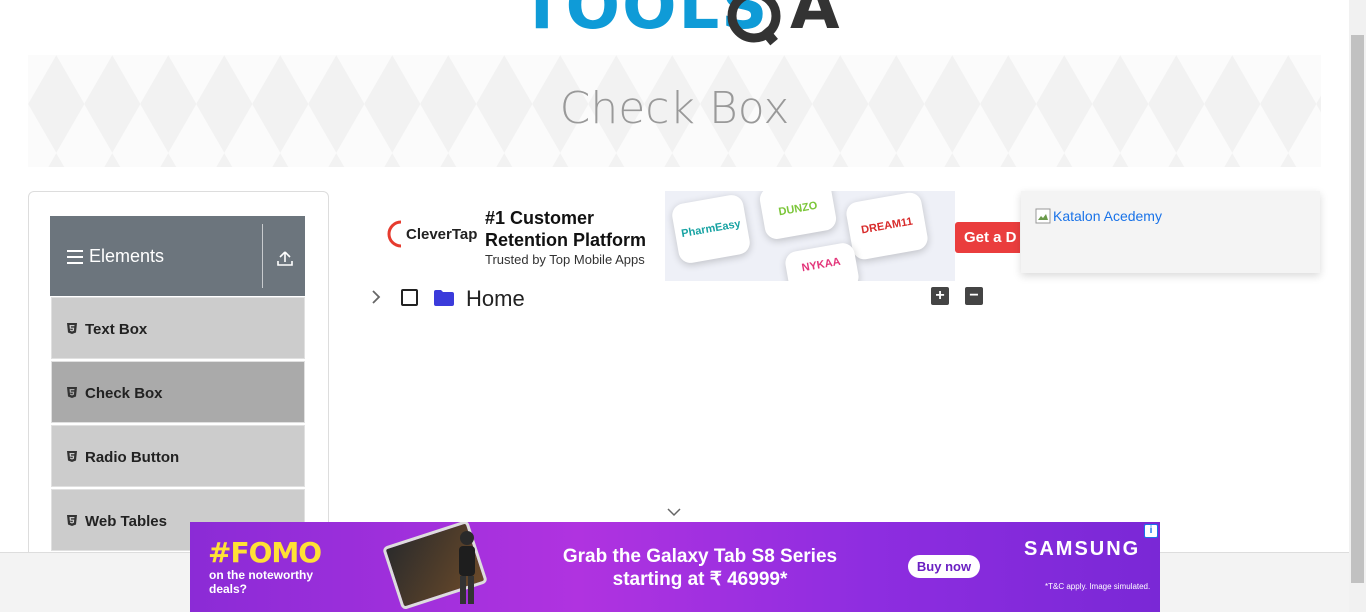 The image size is (1366, 612). I want to click on ad-info-icon: i, so click(1151, 531).